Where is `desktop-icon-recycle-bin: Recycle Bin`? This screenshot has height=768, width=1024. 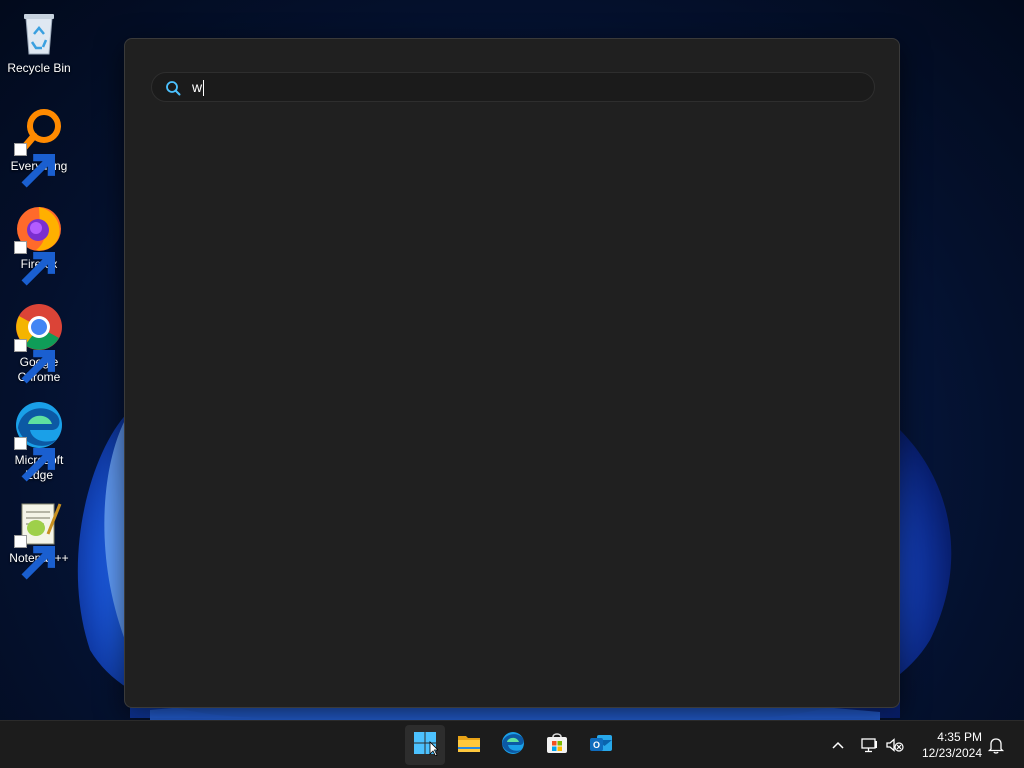 desktop-icon-recycle-bin: Recycle Bin is located at coordinates (39, 42).